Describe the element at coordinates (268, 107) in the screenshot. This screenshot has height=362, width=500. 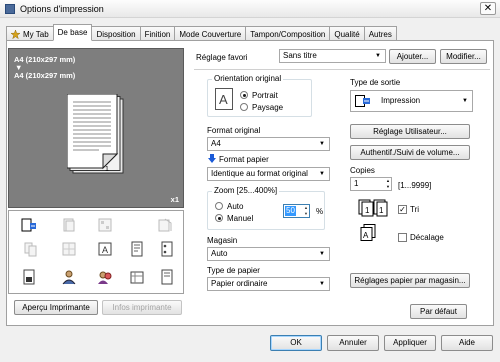
I see `landscape-label: Paysage` at that location.